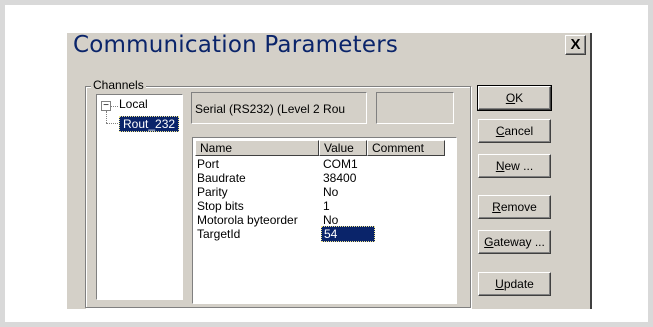 Image resolution: width=653 pixels, height=327 pixels. Describe the element at coordinates (340, 164) in the screenshot. I see `param-value: COM1` at that location.